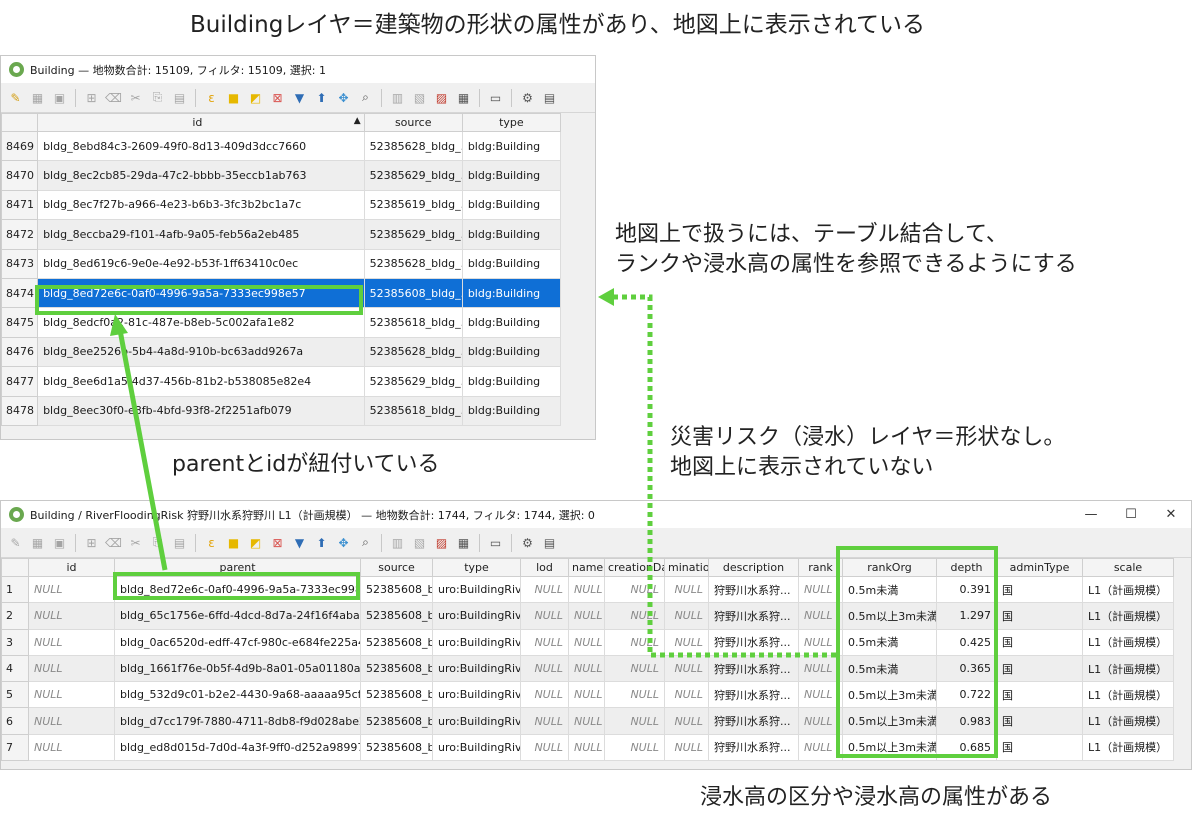 The image size is (1200, 822). I want to click on dotted-join-arrow, so click(717, 473).